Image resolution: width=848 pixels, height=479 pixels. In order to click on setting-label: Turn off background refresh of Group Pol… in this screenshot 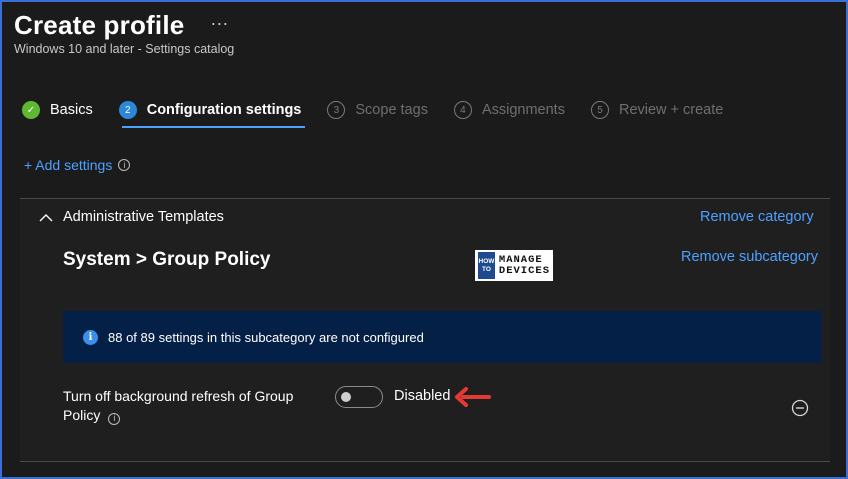, I will do `click(193, 406)`.